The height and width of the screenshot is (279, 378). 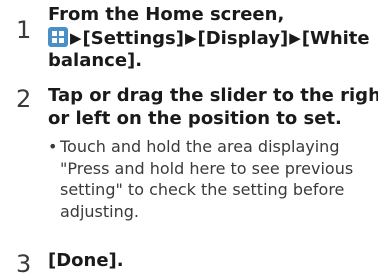 I want to click on note-line: "Press and hold here to see previous, so click(x=207, y=168).